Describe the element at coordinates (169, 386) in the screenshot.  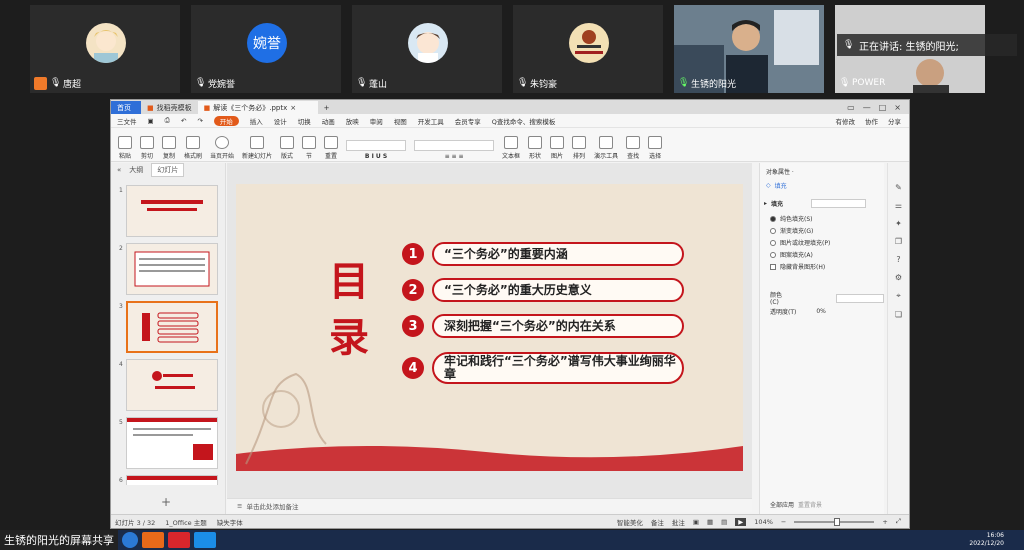
I see `slide-thumbnail: 4` at that location.